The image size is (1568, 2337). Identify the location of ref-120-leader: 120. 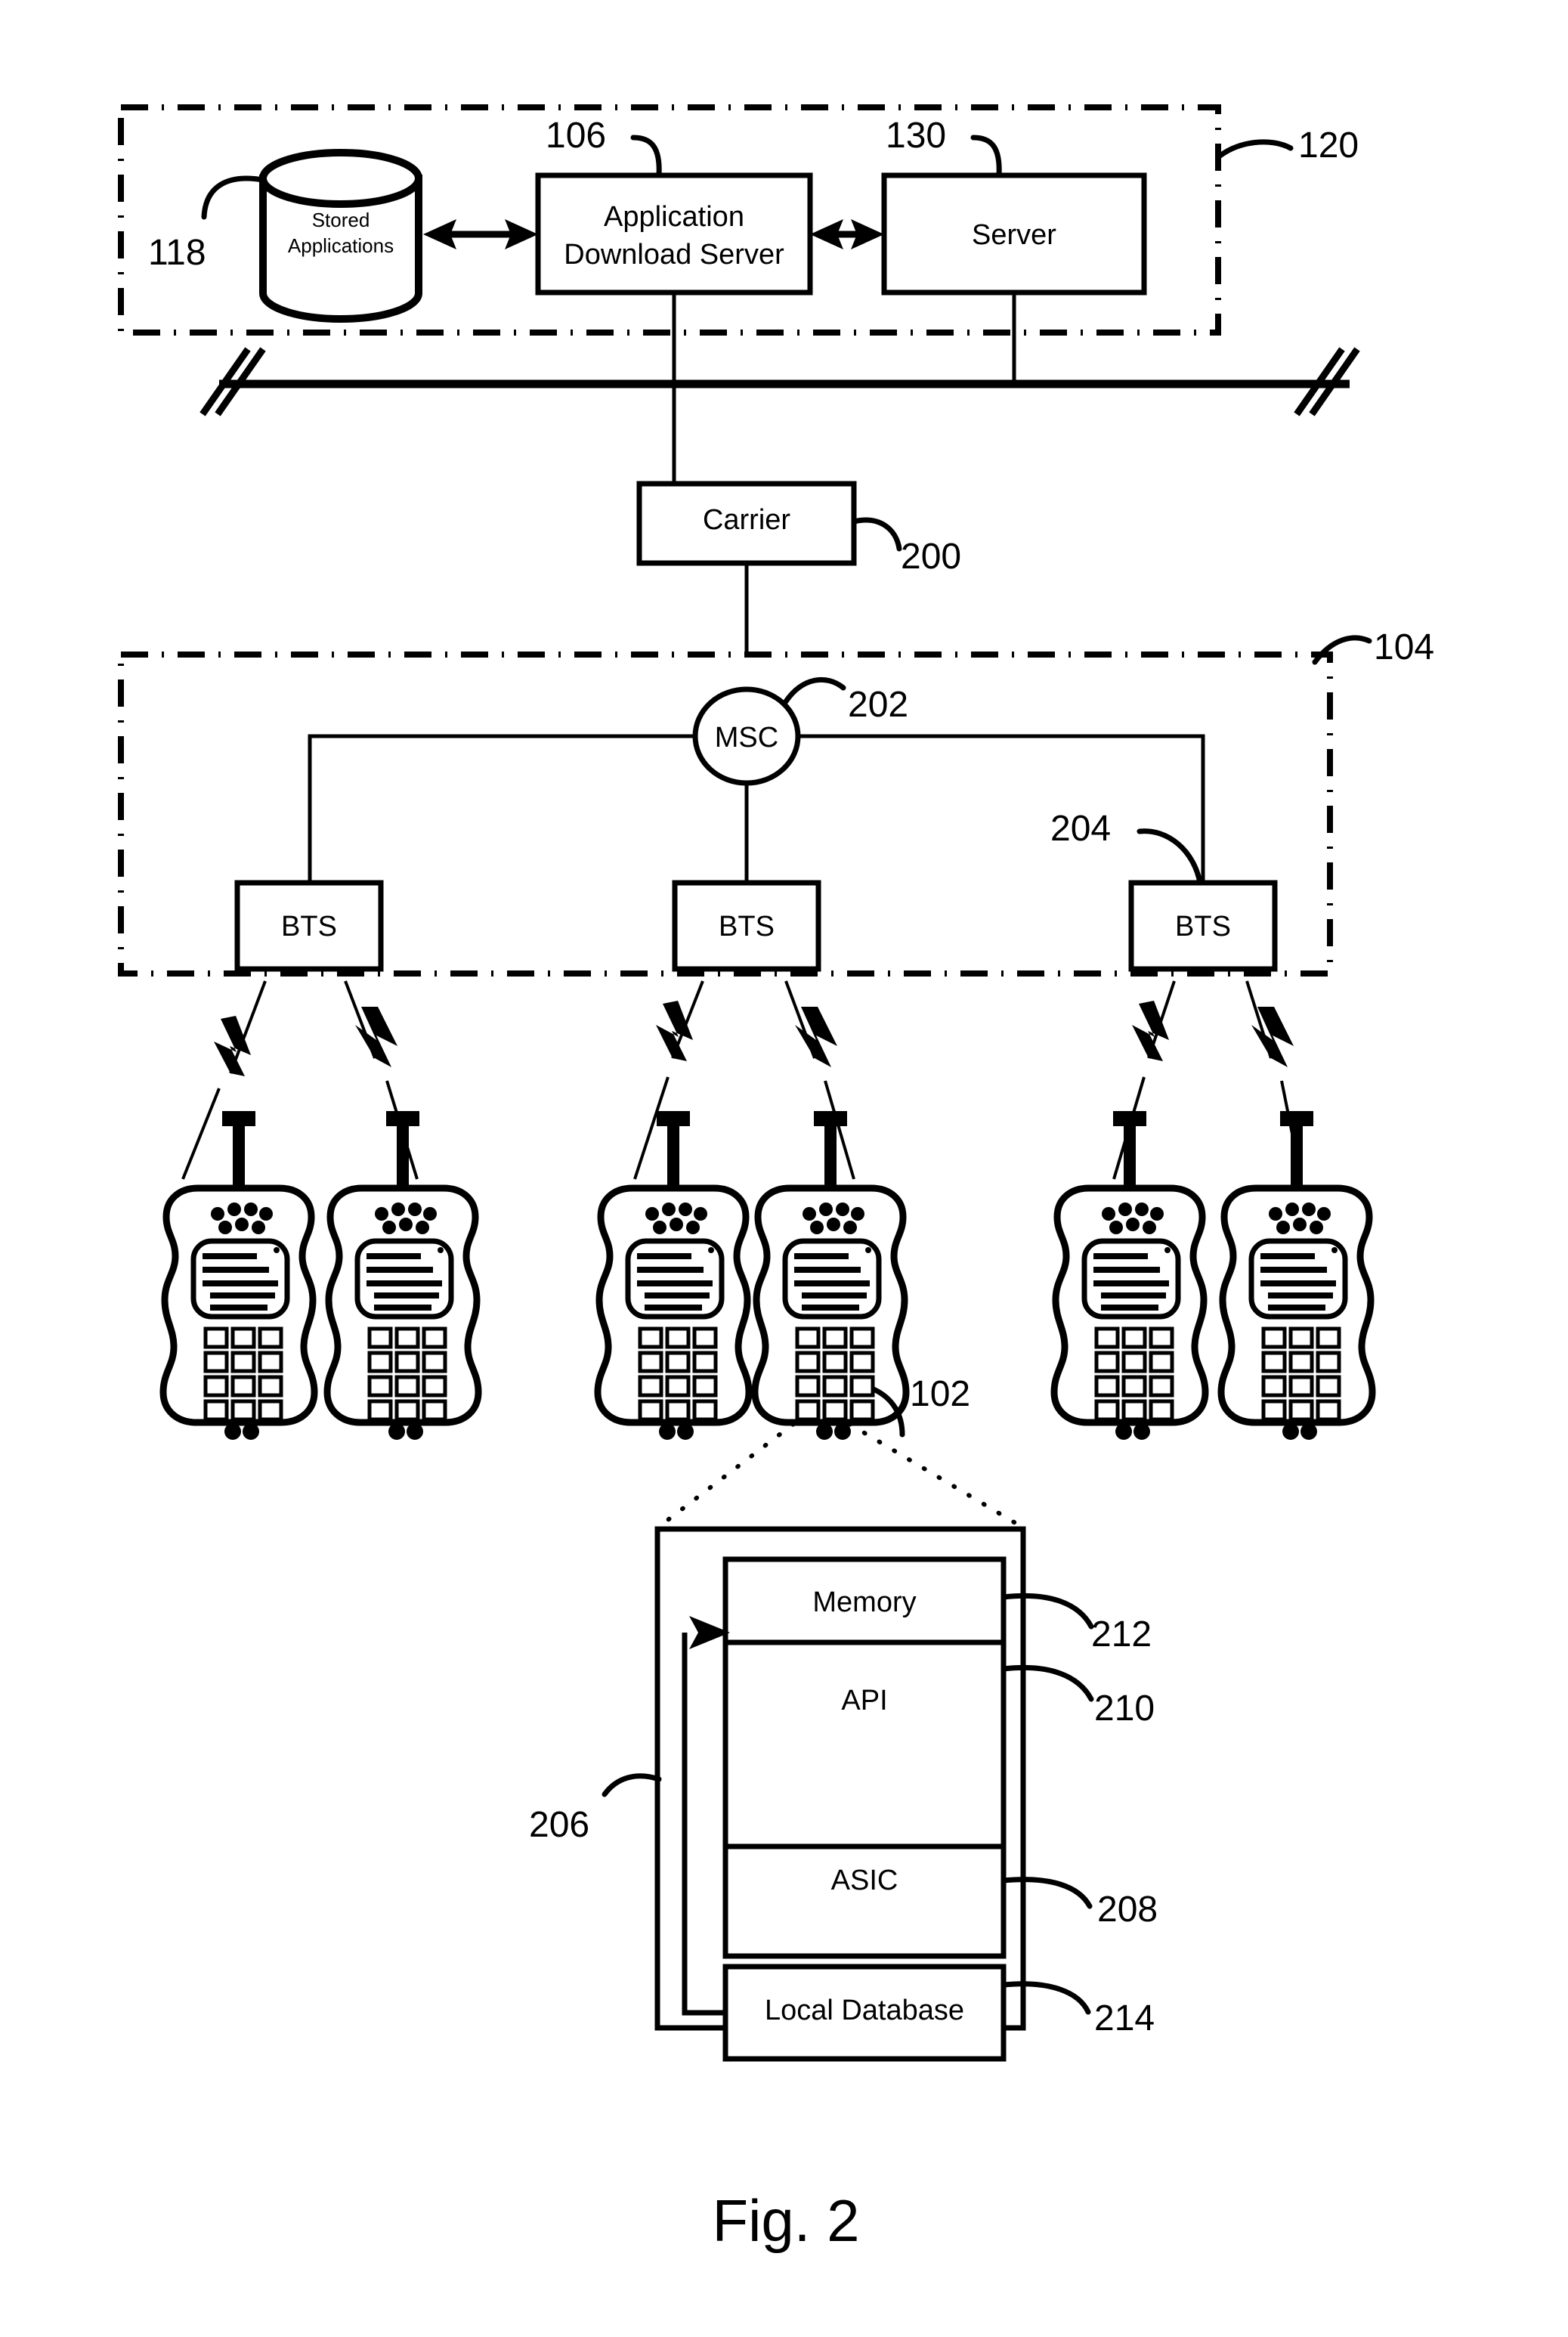
(1287, 145).